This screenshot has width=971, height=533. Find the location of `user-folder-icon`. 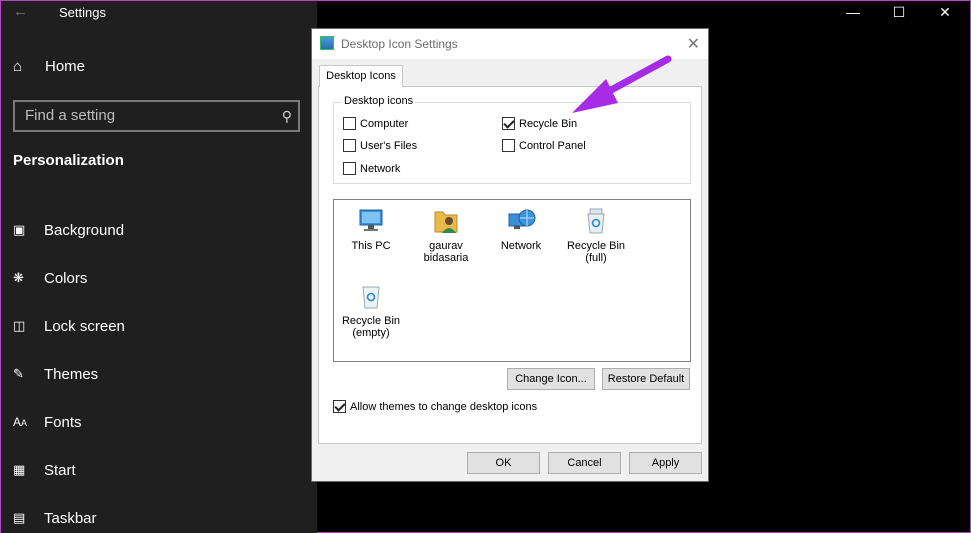

user-folder-icon is located at coordinates (446, 221).